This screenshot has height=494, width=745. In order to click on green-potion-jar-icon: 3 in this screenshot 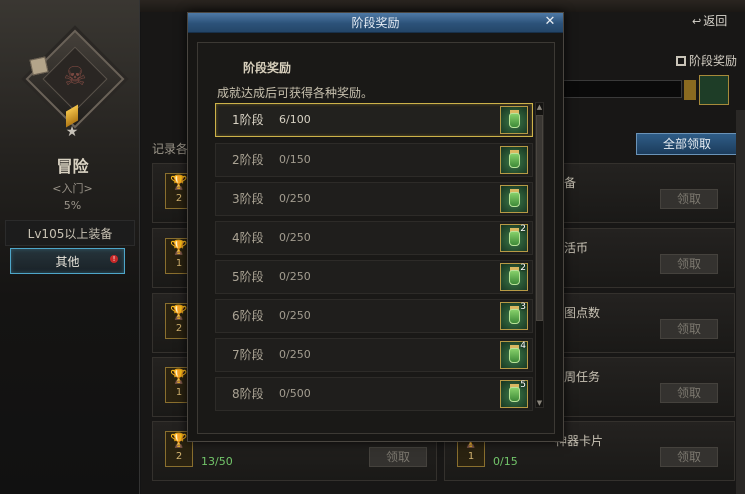, I will do `click(514, 316)`.